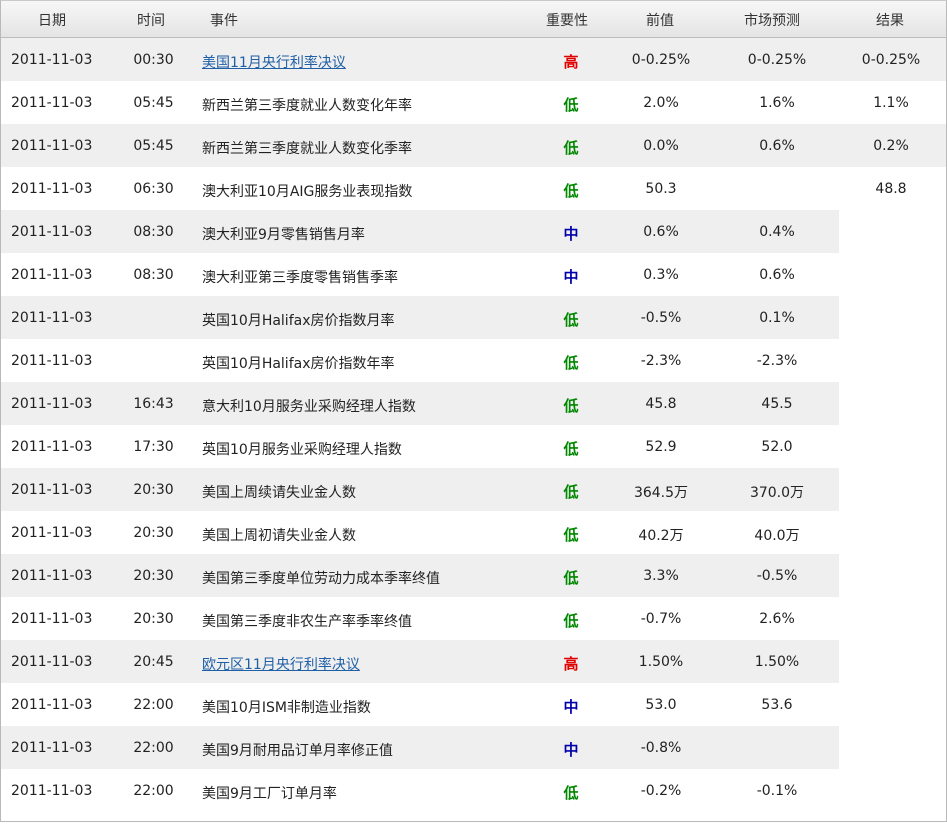  What do you see at coordinates (661, 275) in the screenshot?
I see `previous-value: 0.3%` at bounding box center [661, 275].